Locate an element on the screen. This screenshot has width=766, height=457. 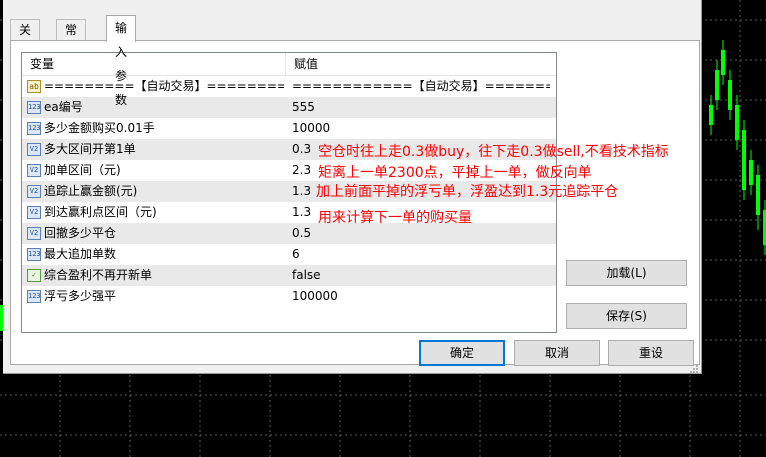
parameter-name: 加单区间（元) is located at coordinates (82, 170).